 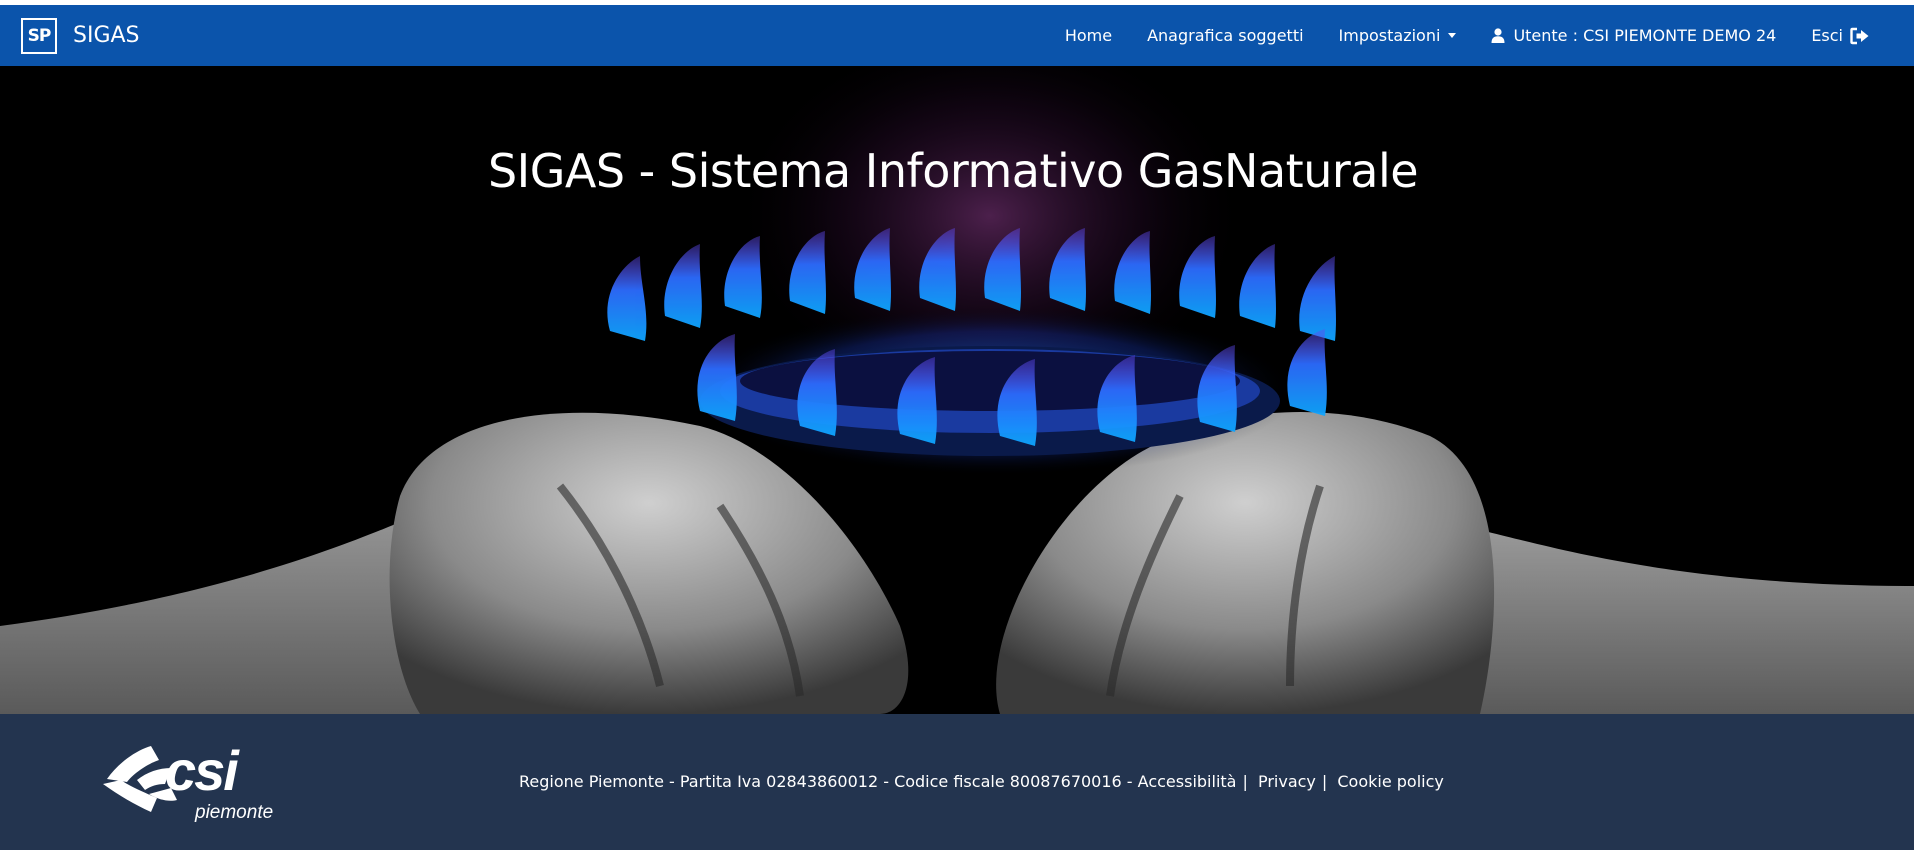 What do you see at coordinates (1187, 781) in the screenshot?
I see `accessibilita-link: Accessibilità` at bounding box center [1187, 781].